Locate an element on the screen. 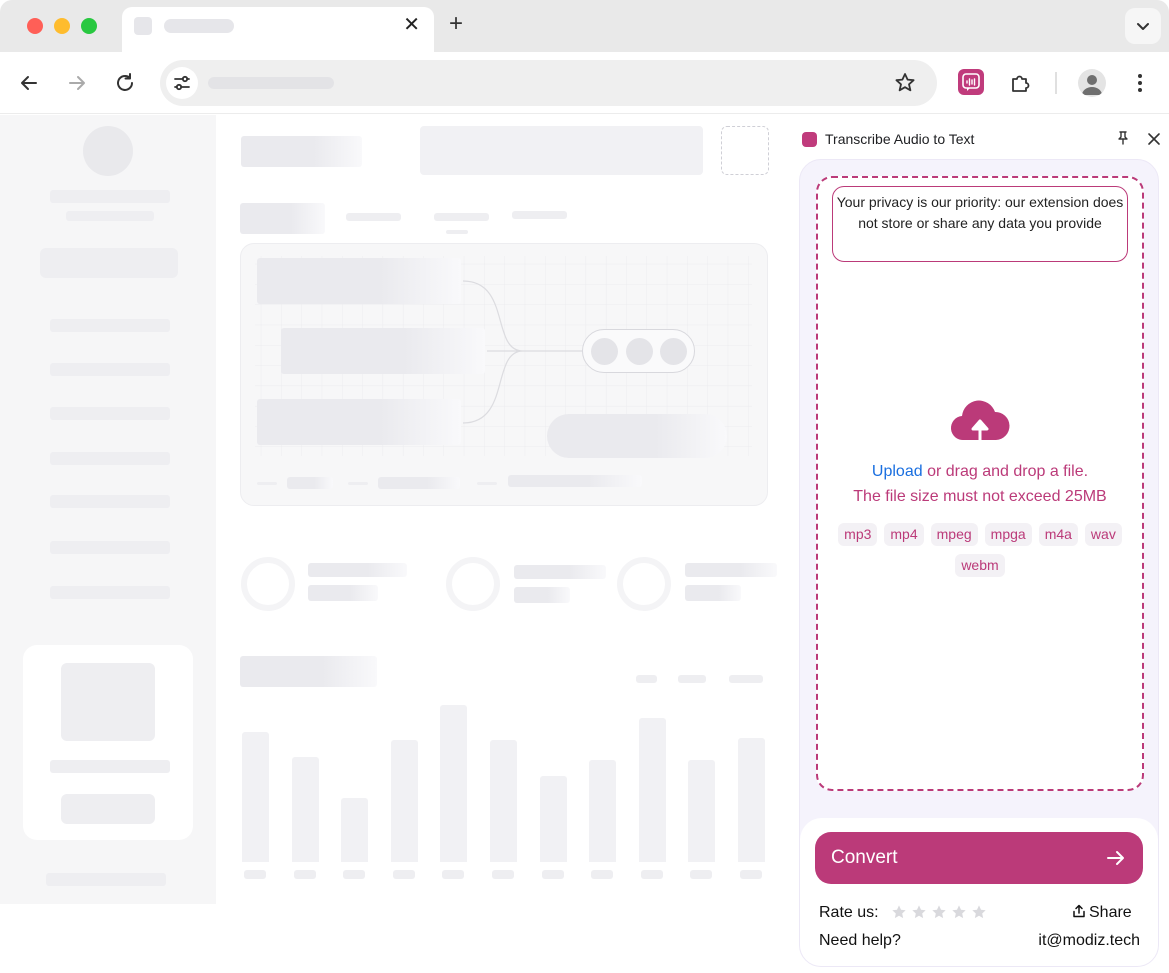 The height and width of the screenshot is (973, 1169). format-chip-mpga: mpga is located at coordinates (1008, 534).